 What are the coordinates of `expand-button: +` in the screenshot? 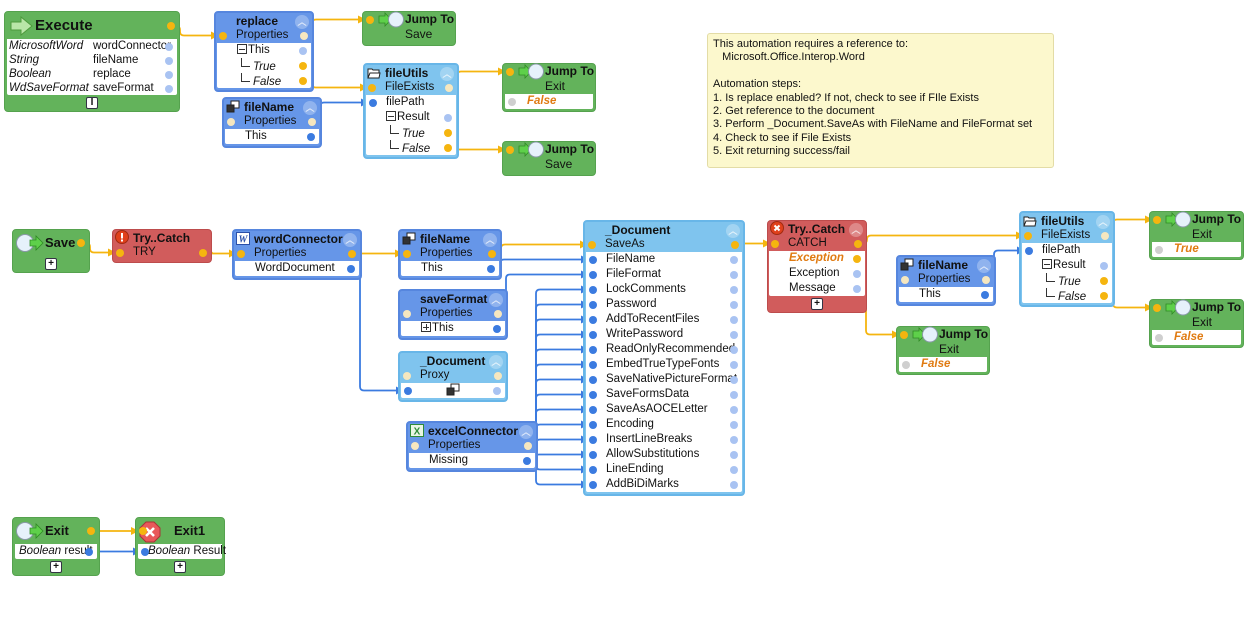 It's located at (56, 567).